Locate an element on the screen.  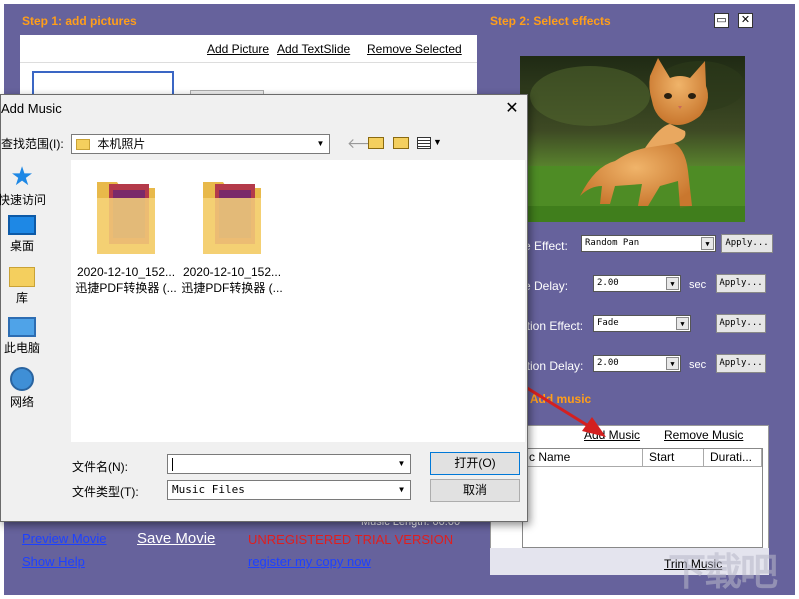
open-button: 打开(O) is located at coordinates (475, 463).